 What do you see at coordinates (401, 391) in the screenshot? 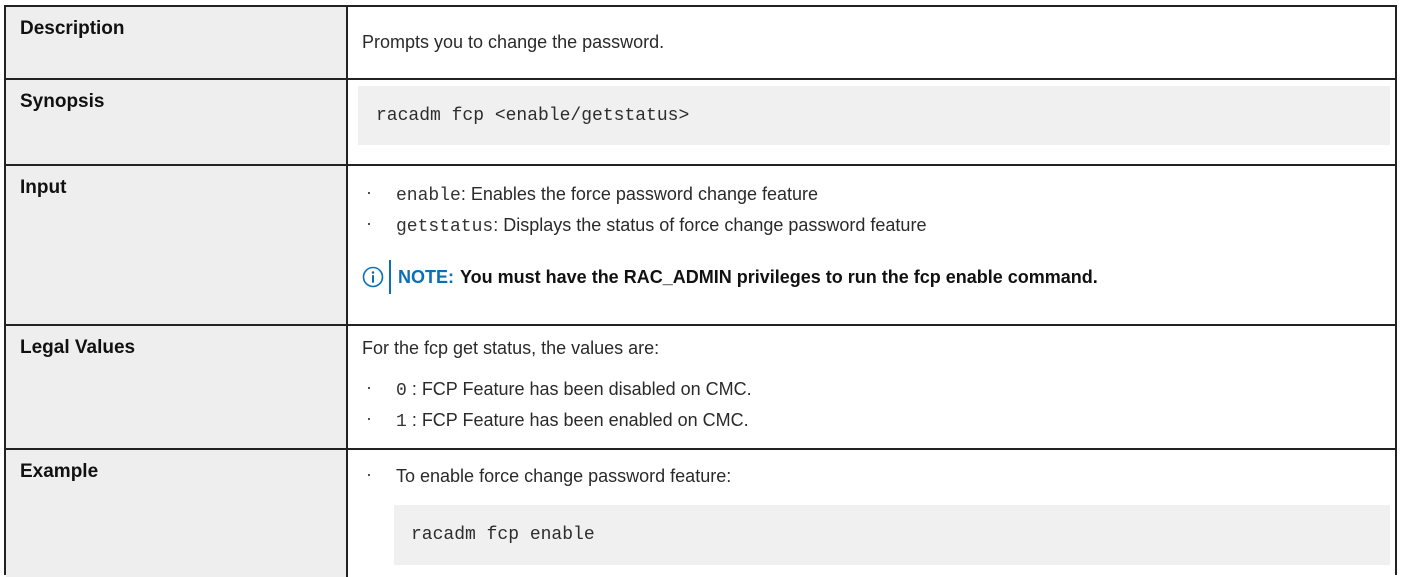
I see `legal-value-term: 0` at bounding box center [401, 391].